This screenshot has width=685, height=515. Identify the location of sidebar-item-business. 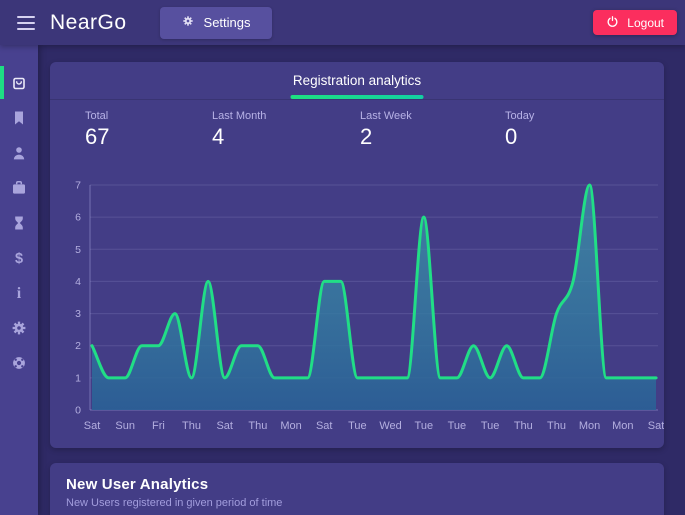
(19, 187).